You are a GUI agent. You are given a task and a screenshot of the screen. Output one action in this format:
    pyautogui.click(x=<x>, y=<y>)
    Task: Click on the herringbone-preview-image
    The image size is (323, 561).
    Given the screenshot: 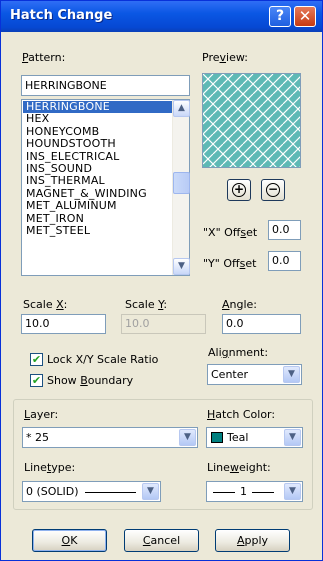 What is the action you would take?
    pyautogui.click(x=251, y=120)
    